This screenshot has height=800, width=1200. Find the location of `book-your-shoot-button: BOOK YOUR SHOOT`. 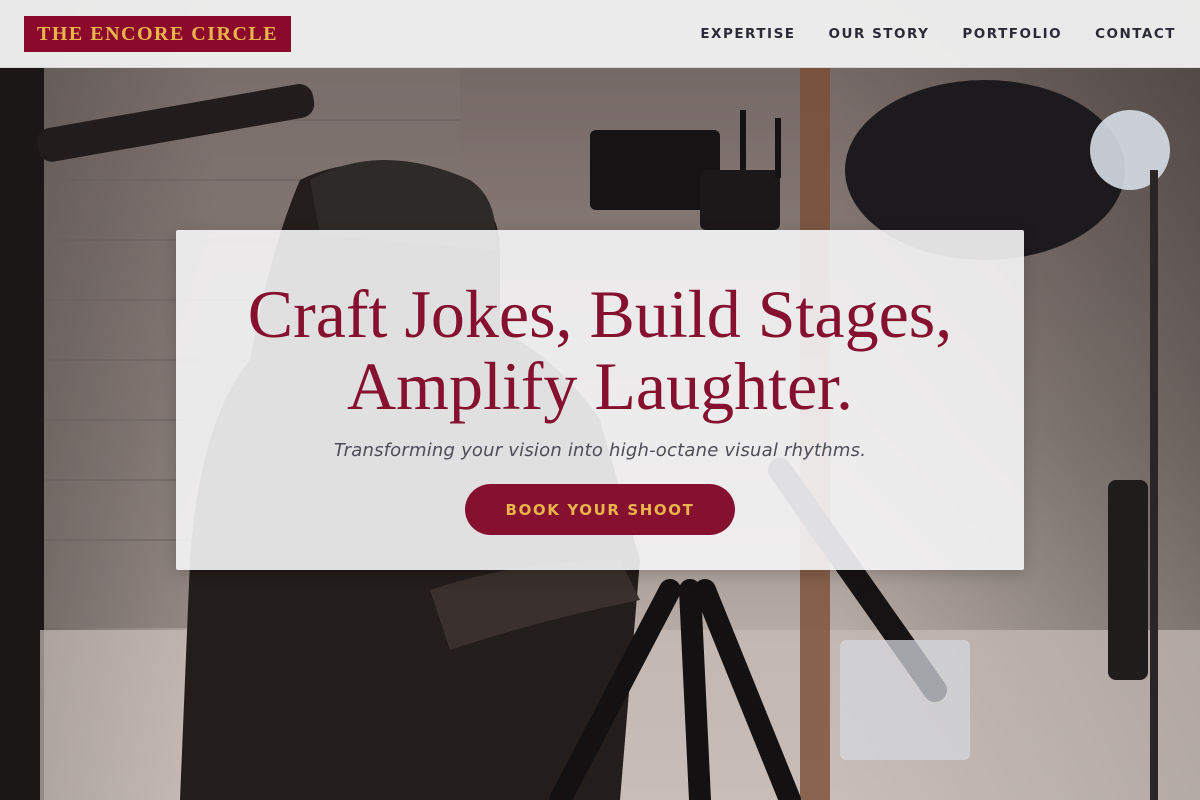

book-your-shoot-button: BOOK YOUR SHOOT is located at coordinates (600, 509).